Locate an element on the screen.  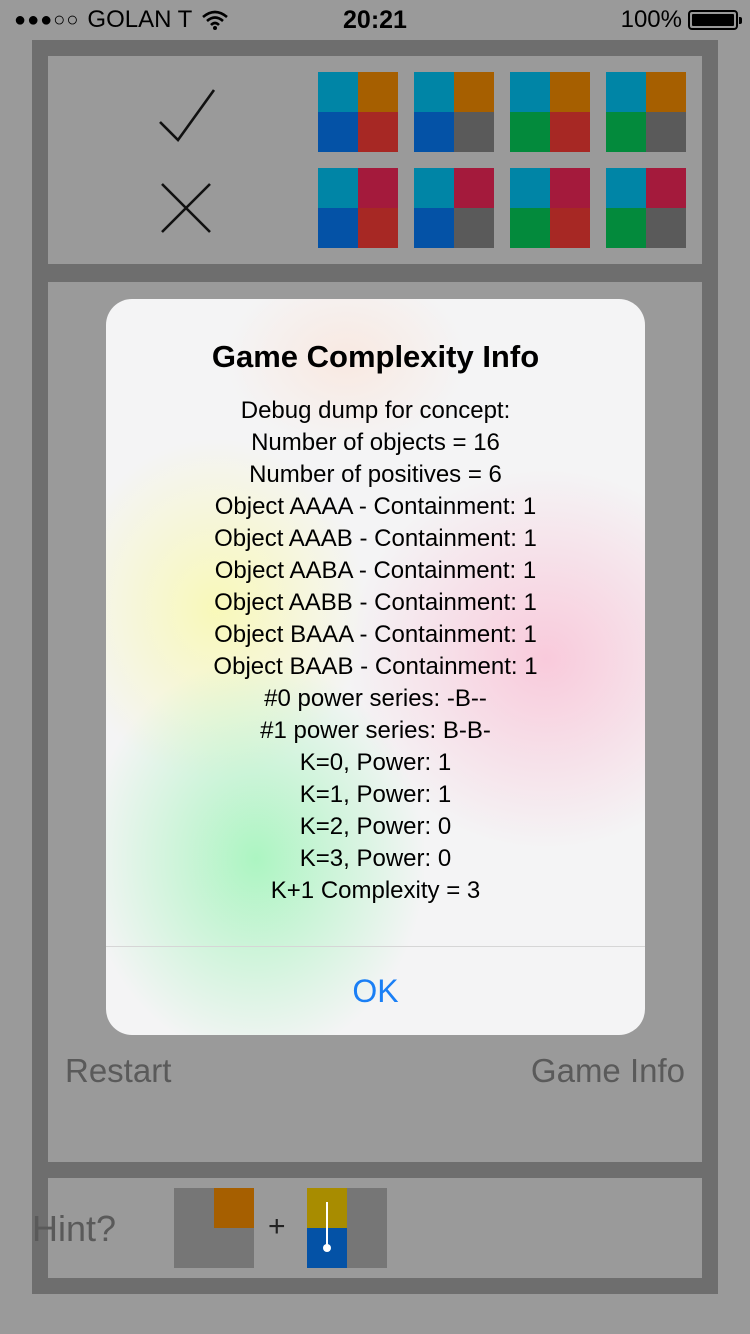
status-right: 100% is located at coordinates (681, 20).